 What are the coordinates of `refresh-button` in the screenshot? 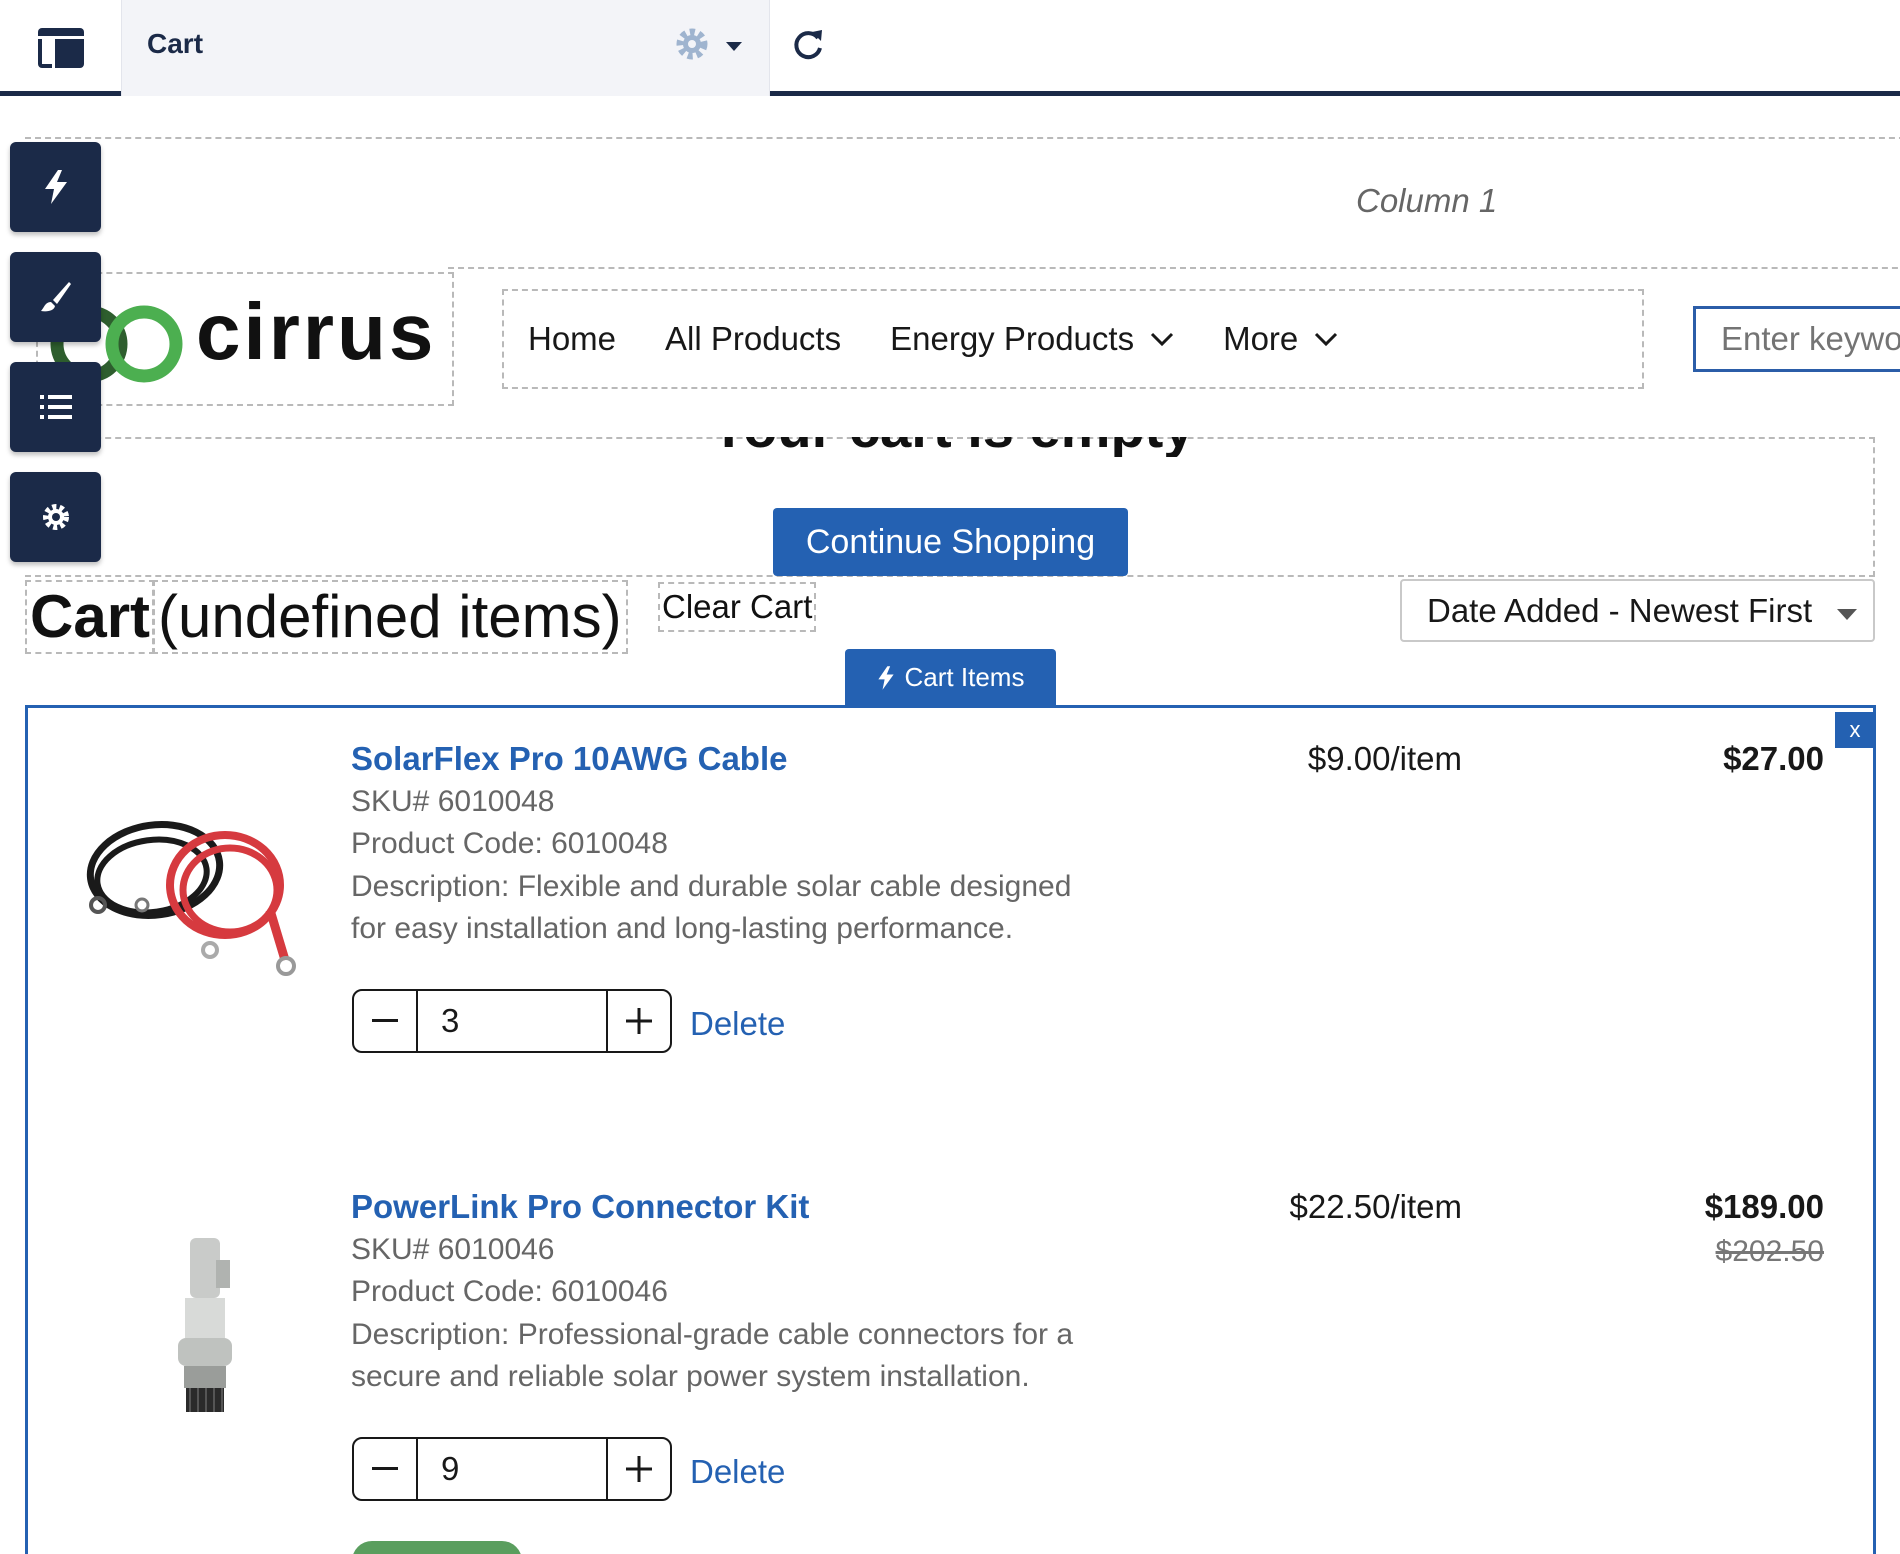 It's located at (808, 46).